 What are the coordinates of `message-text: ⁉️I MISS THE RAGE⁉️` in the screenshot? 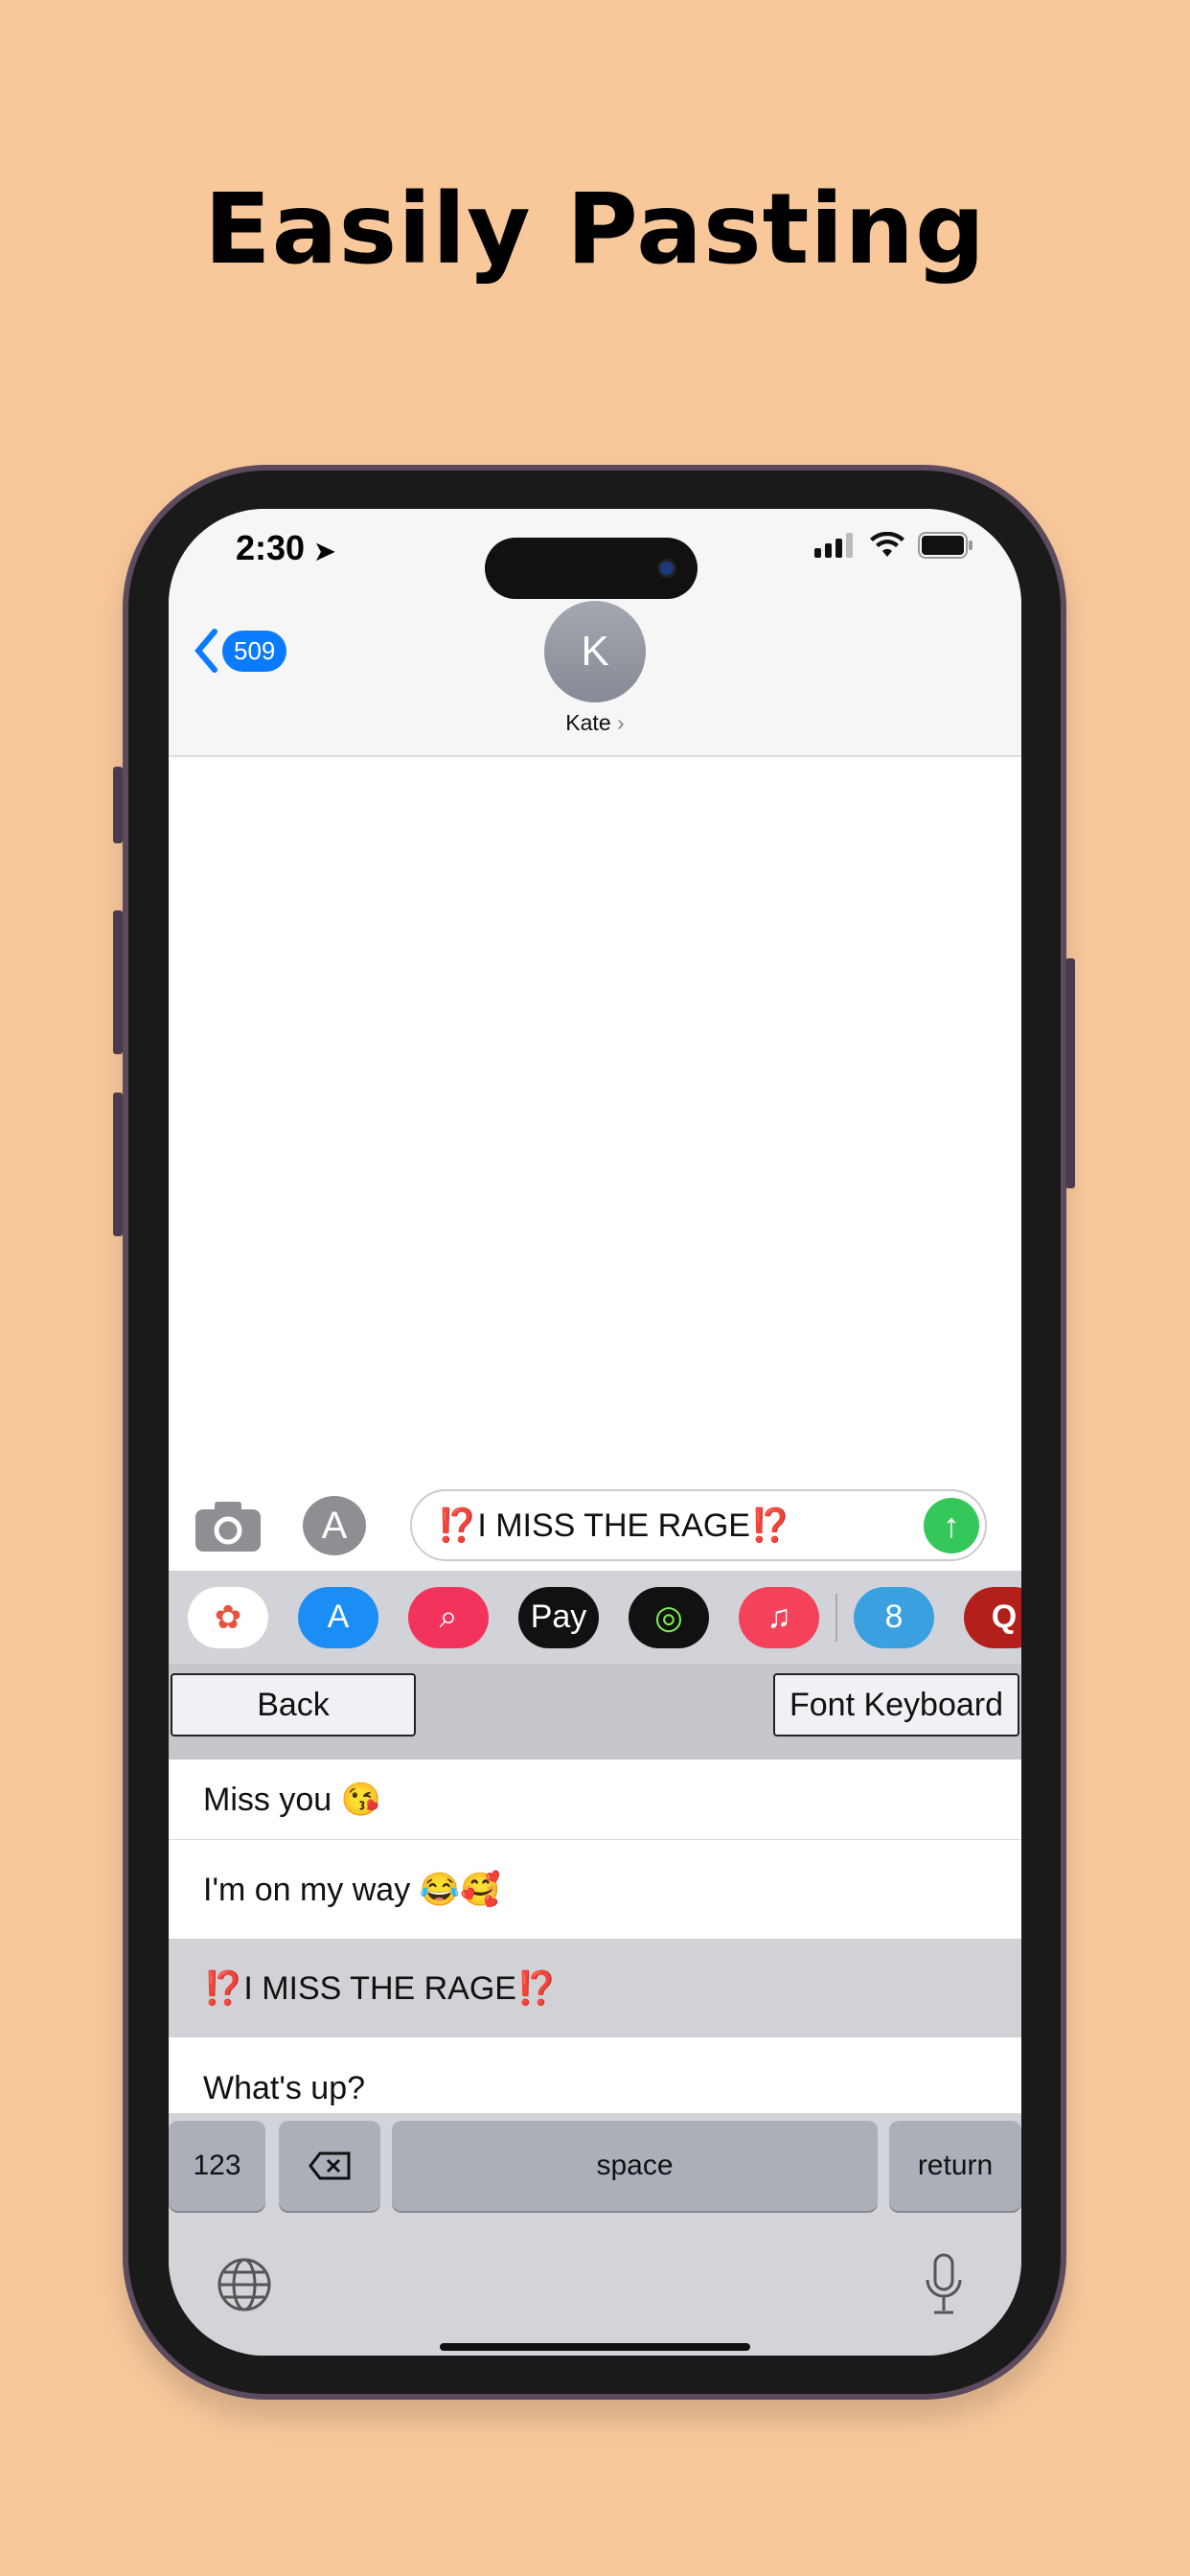 It's located at (614, 1525).